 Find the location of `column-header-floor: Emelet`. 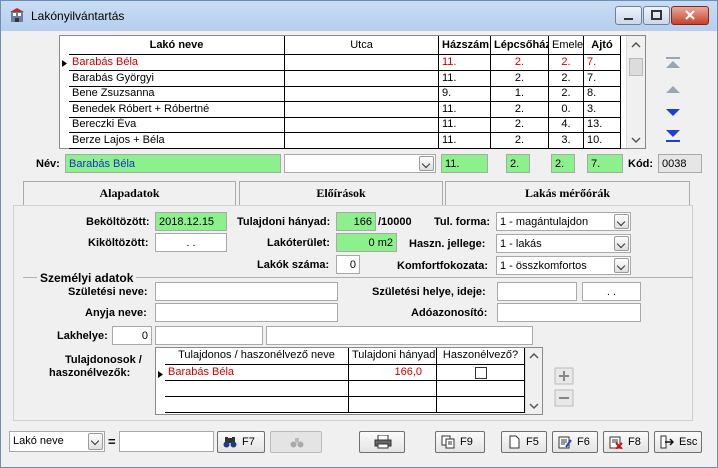

column-header-floor: Emelet is located at coordinates (566, 45).